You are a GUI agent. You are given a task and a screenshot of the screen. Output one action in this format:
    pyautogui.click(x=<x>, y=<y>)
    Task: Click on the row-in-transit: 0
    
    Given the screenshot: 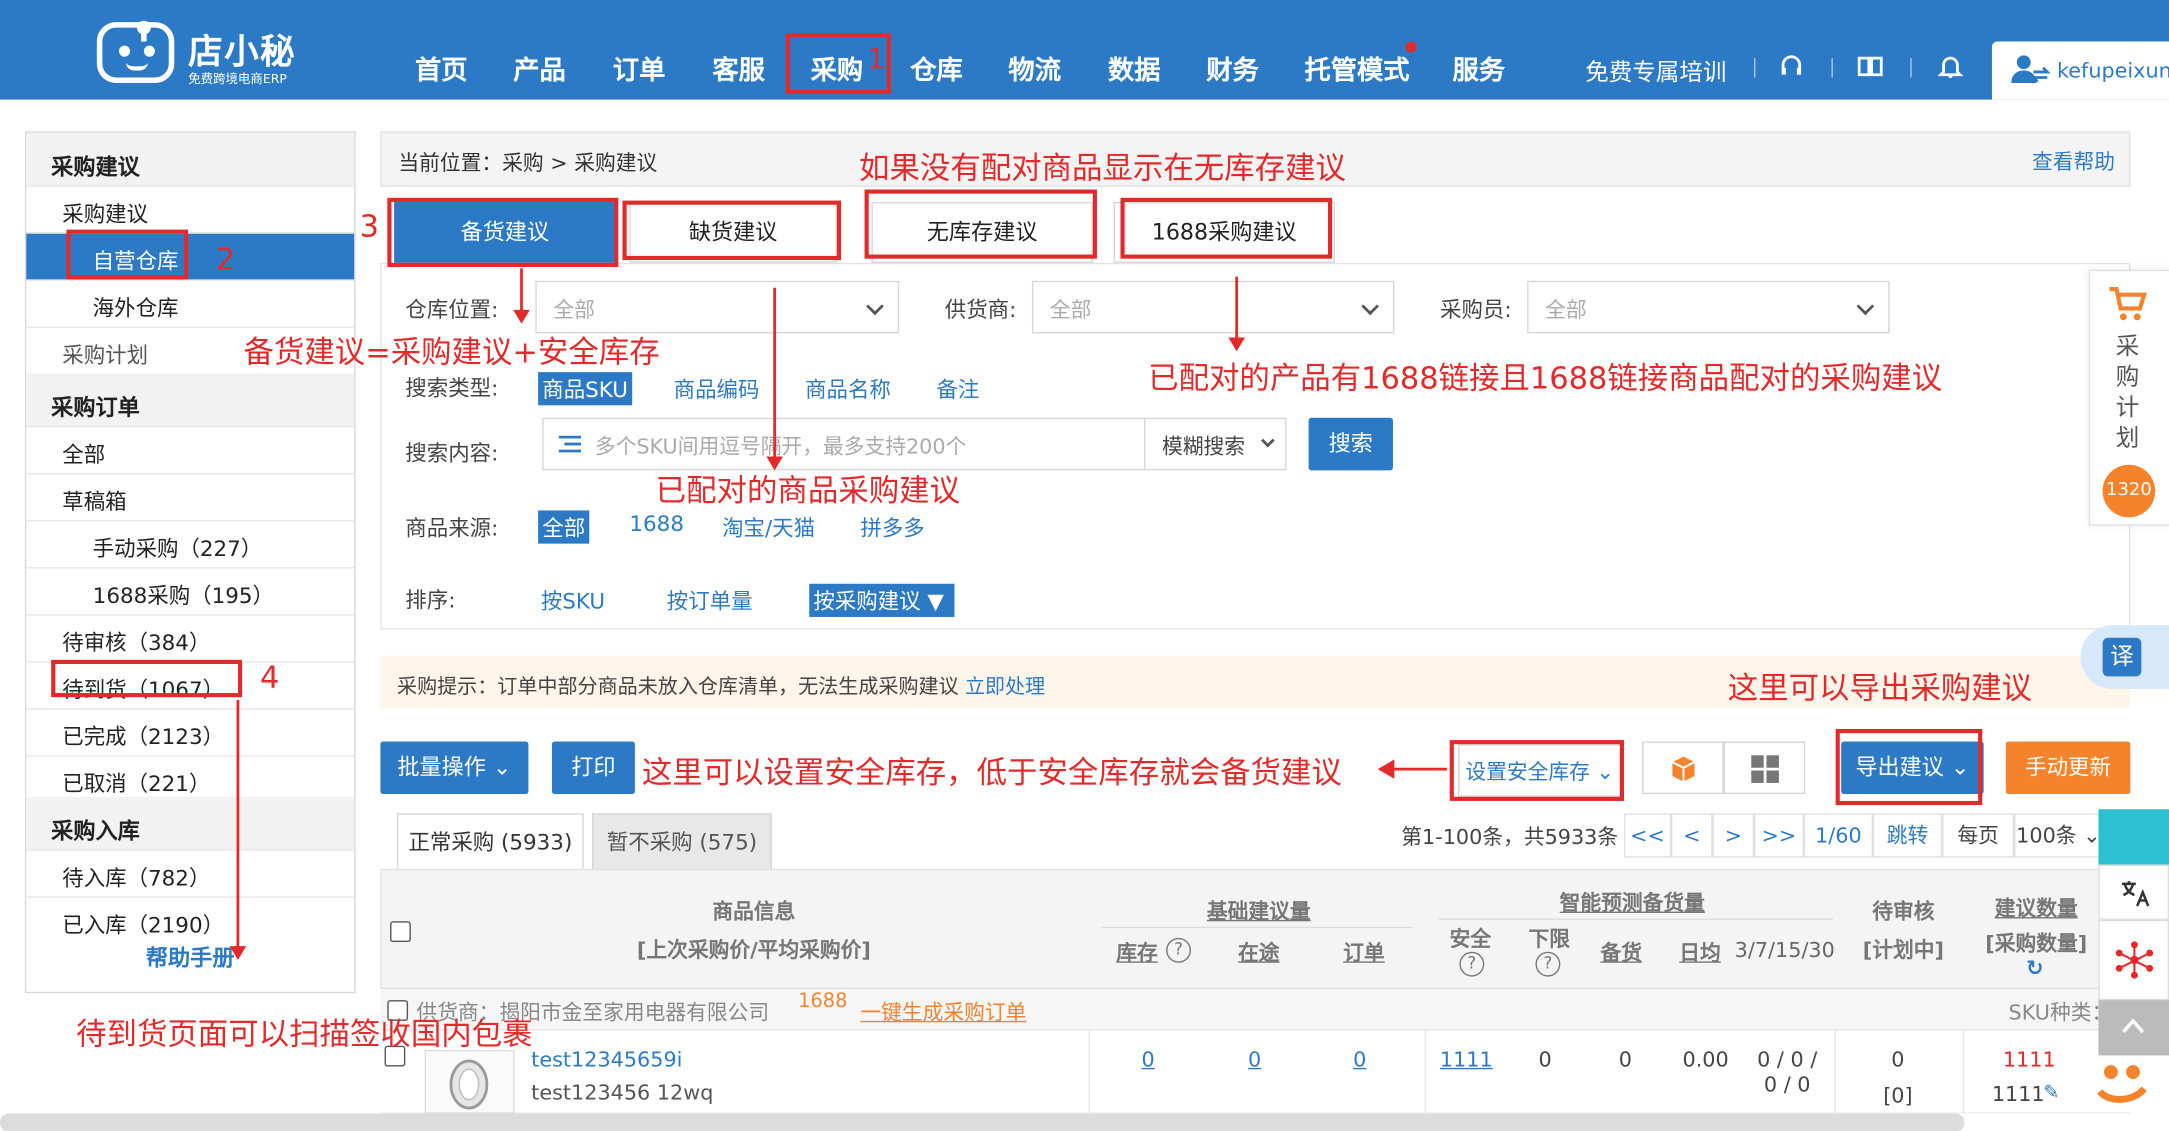 What is the action you would take?
    pyautogui.click(x=1254, y=1059)
    